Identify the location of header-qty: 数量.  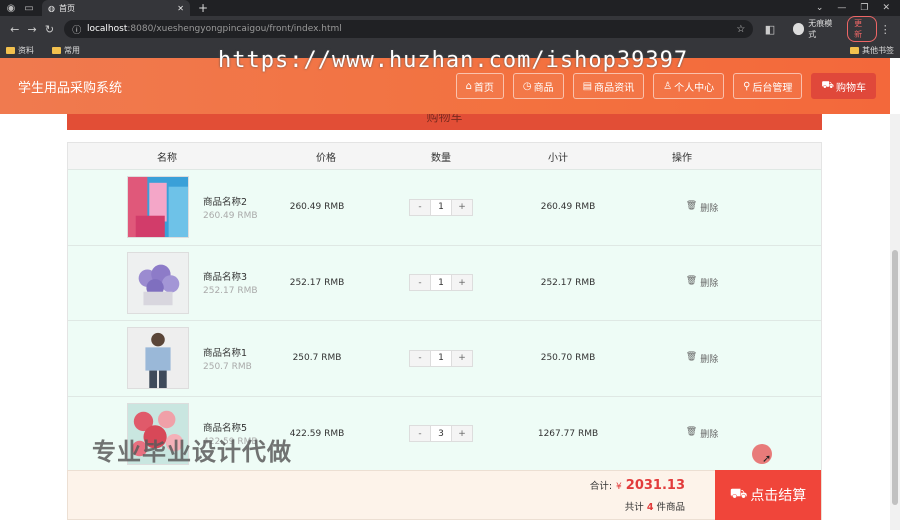
(441, 158).